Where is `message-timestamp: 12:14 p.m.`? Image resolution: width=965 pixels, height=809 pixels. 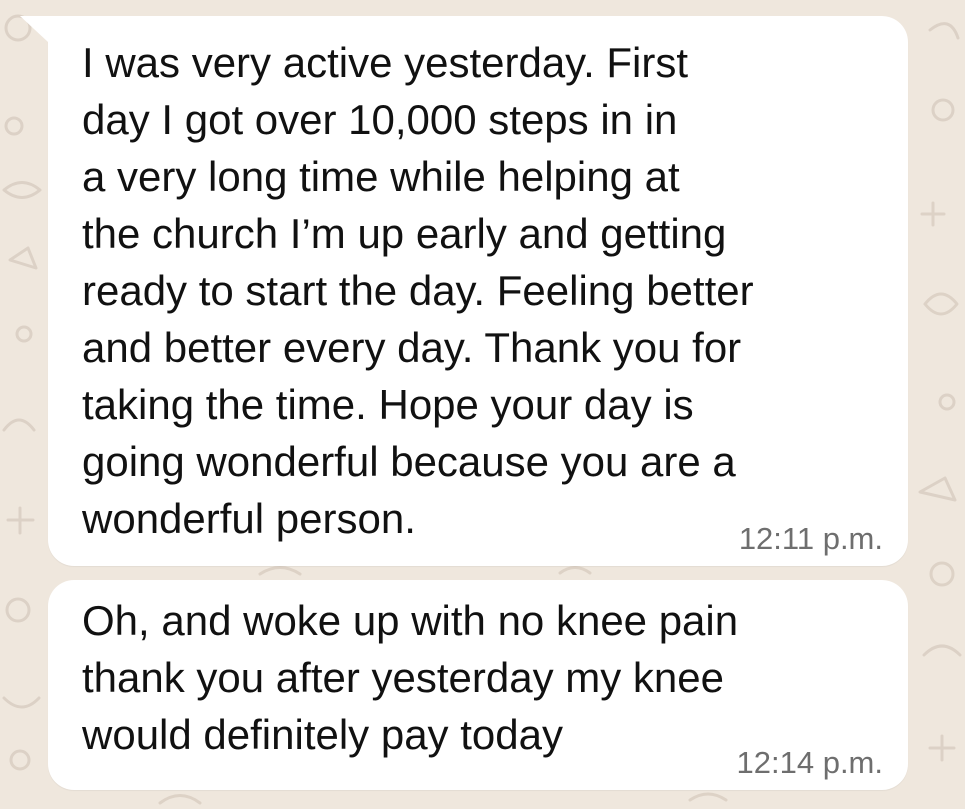 message-timestamp: 12:14 p.m. is located at coordinates (809, 762).